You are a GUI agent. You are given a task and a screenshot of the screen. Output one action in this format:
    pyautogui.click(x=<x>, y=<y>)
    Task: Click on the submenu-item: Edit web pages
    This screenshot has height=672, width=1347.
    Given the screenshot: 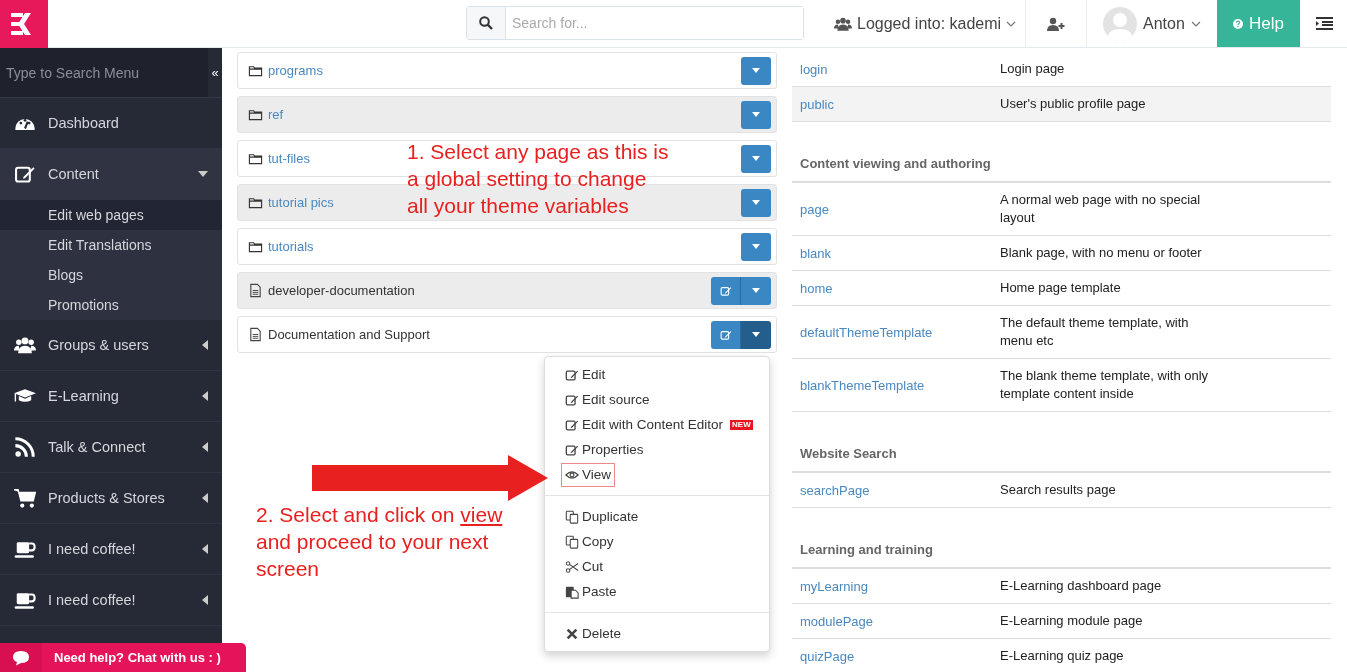 What is the action you would take?
    pyautogui.click(x=111, y=215)
    